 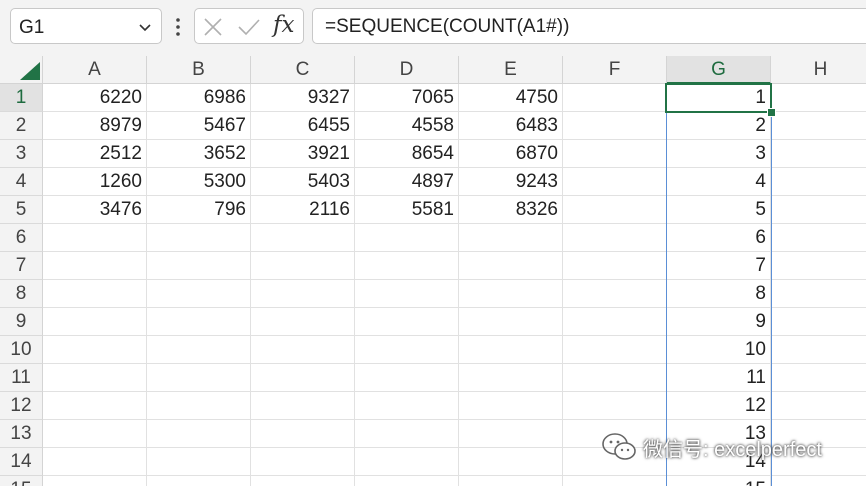 I want to click on column-header-h: H, so click(x=818, y=70).